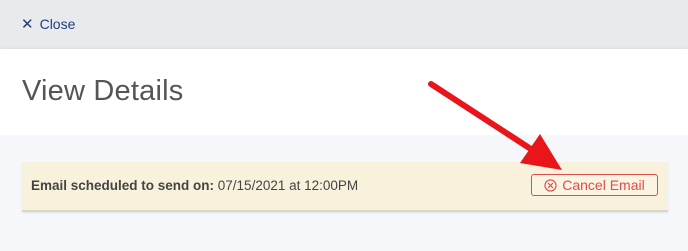 This screenshot has height=251, width=688. What do you see at coordinates (603, 185) in the screenshot?
I see `cancel-email-label: Cancel Email` at bounding box center [603, 185].